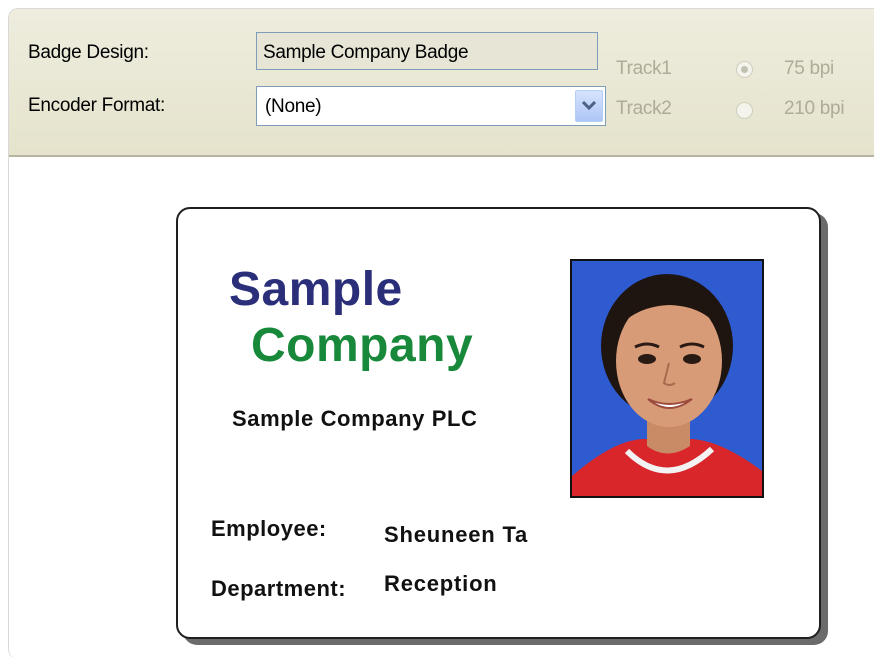 The width and height of the screenshot is (874, 660). I want to click on person-portrait-icon, so click(667, 378).